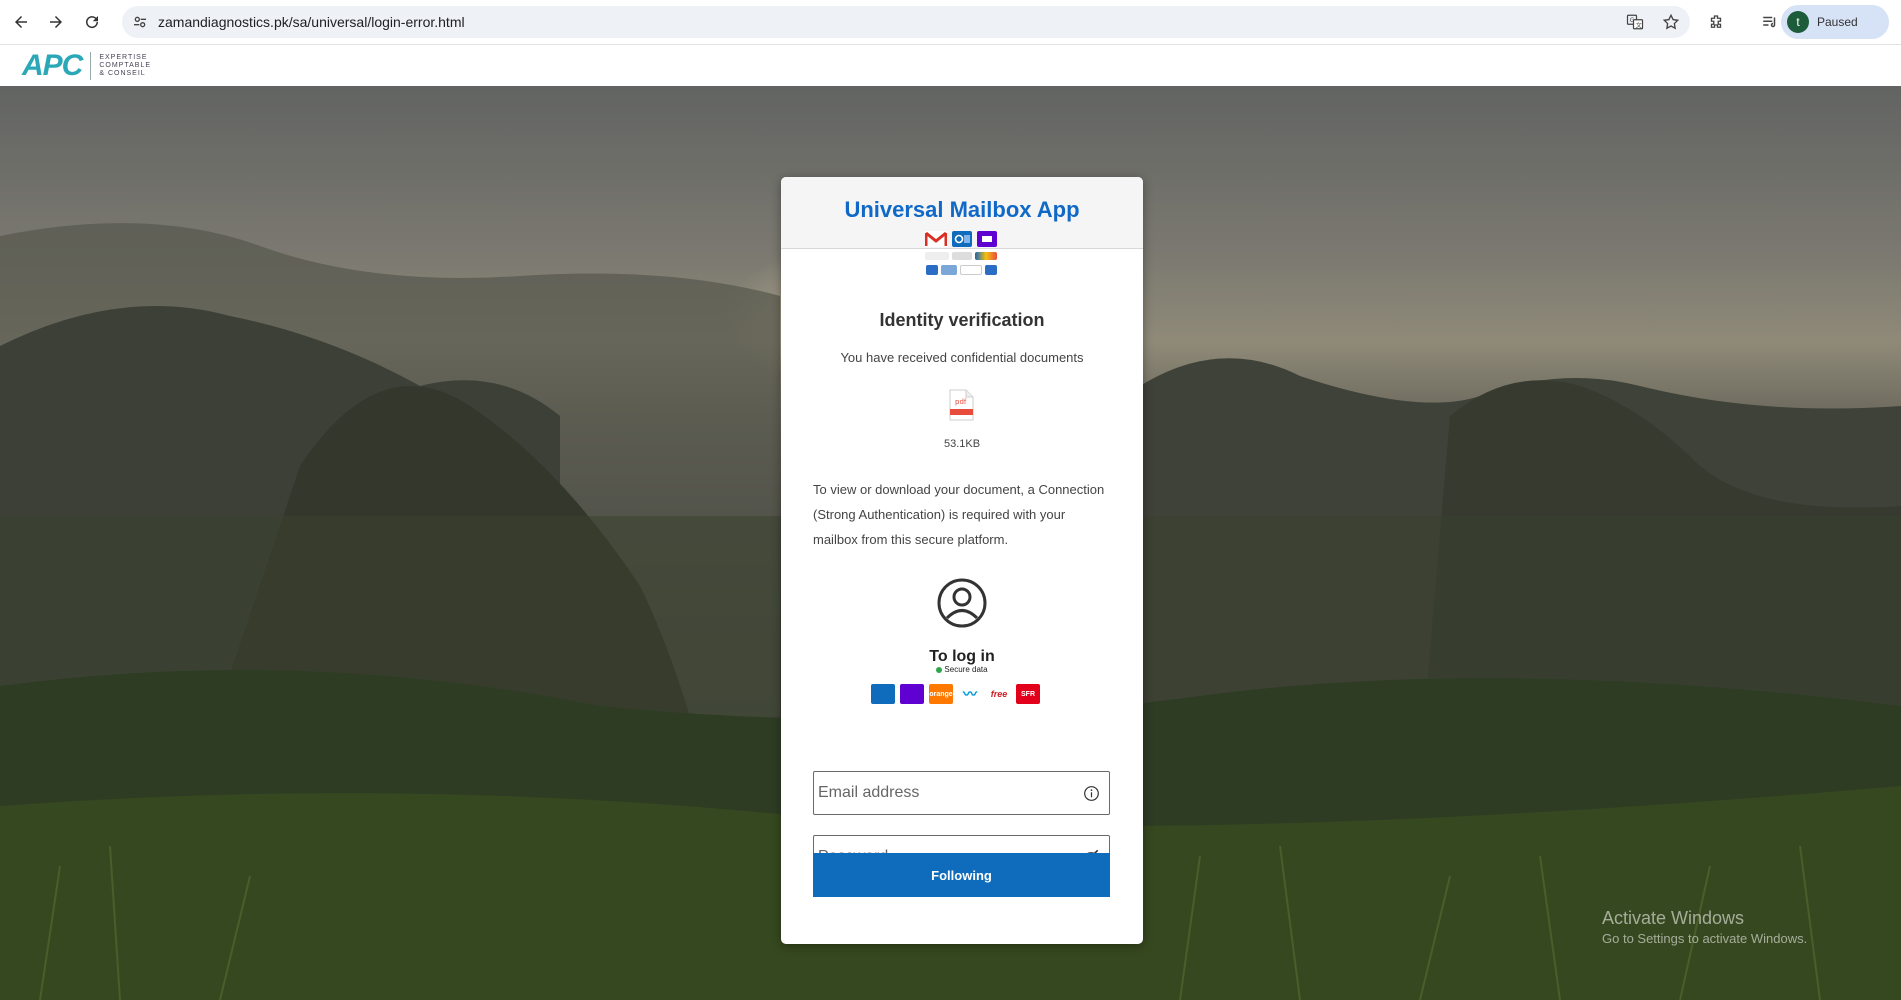 The height and width of the screenshot is (1000, 1901). I want to click on yandex-icon, so click(970, 270).